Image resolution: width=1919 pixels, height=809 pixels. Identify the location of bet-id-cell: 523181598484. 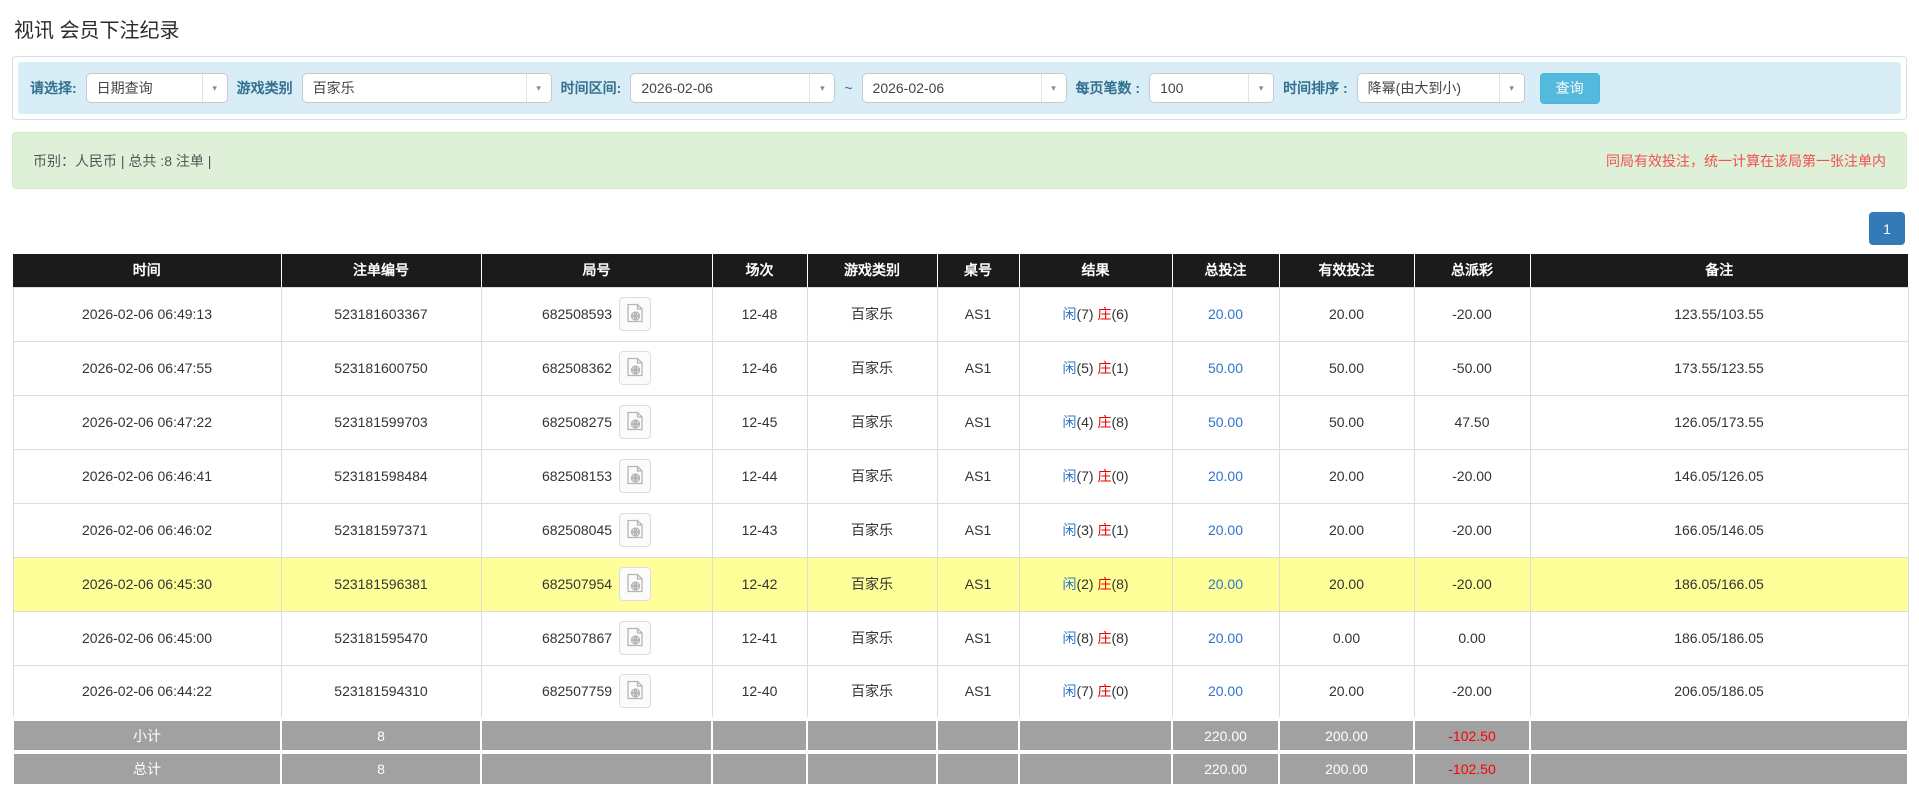
(381, 476).